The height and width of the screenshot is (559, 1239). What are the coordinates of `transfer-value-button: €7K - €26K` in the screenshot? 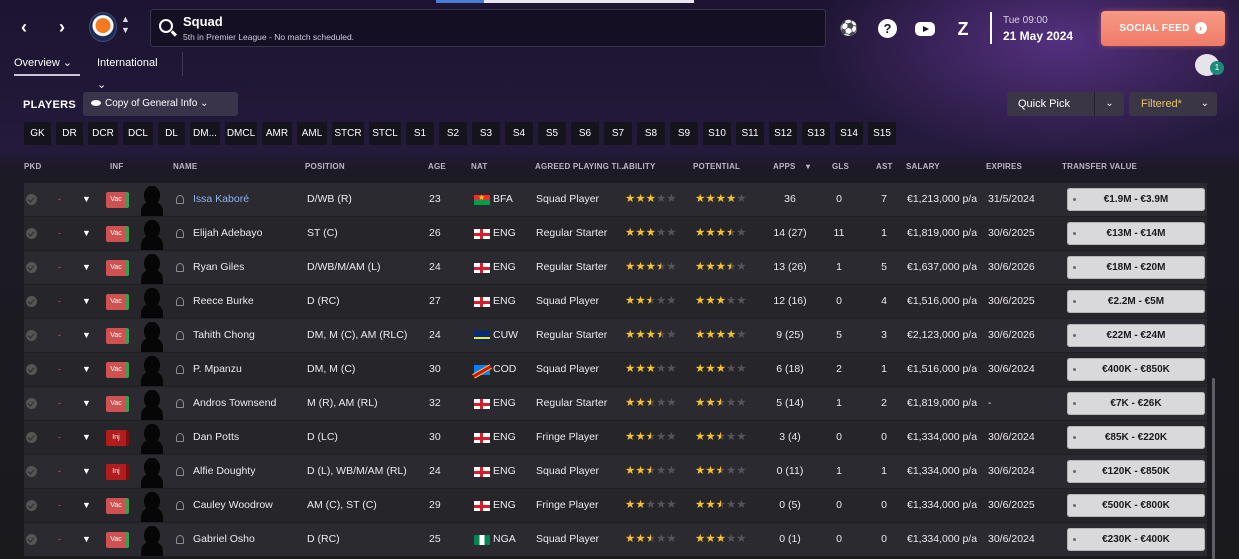 It's located at (1136, 403).